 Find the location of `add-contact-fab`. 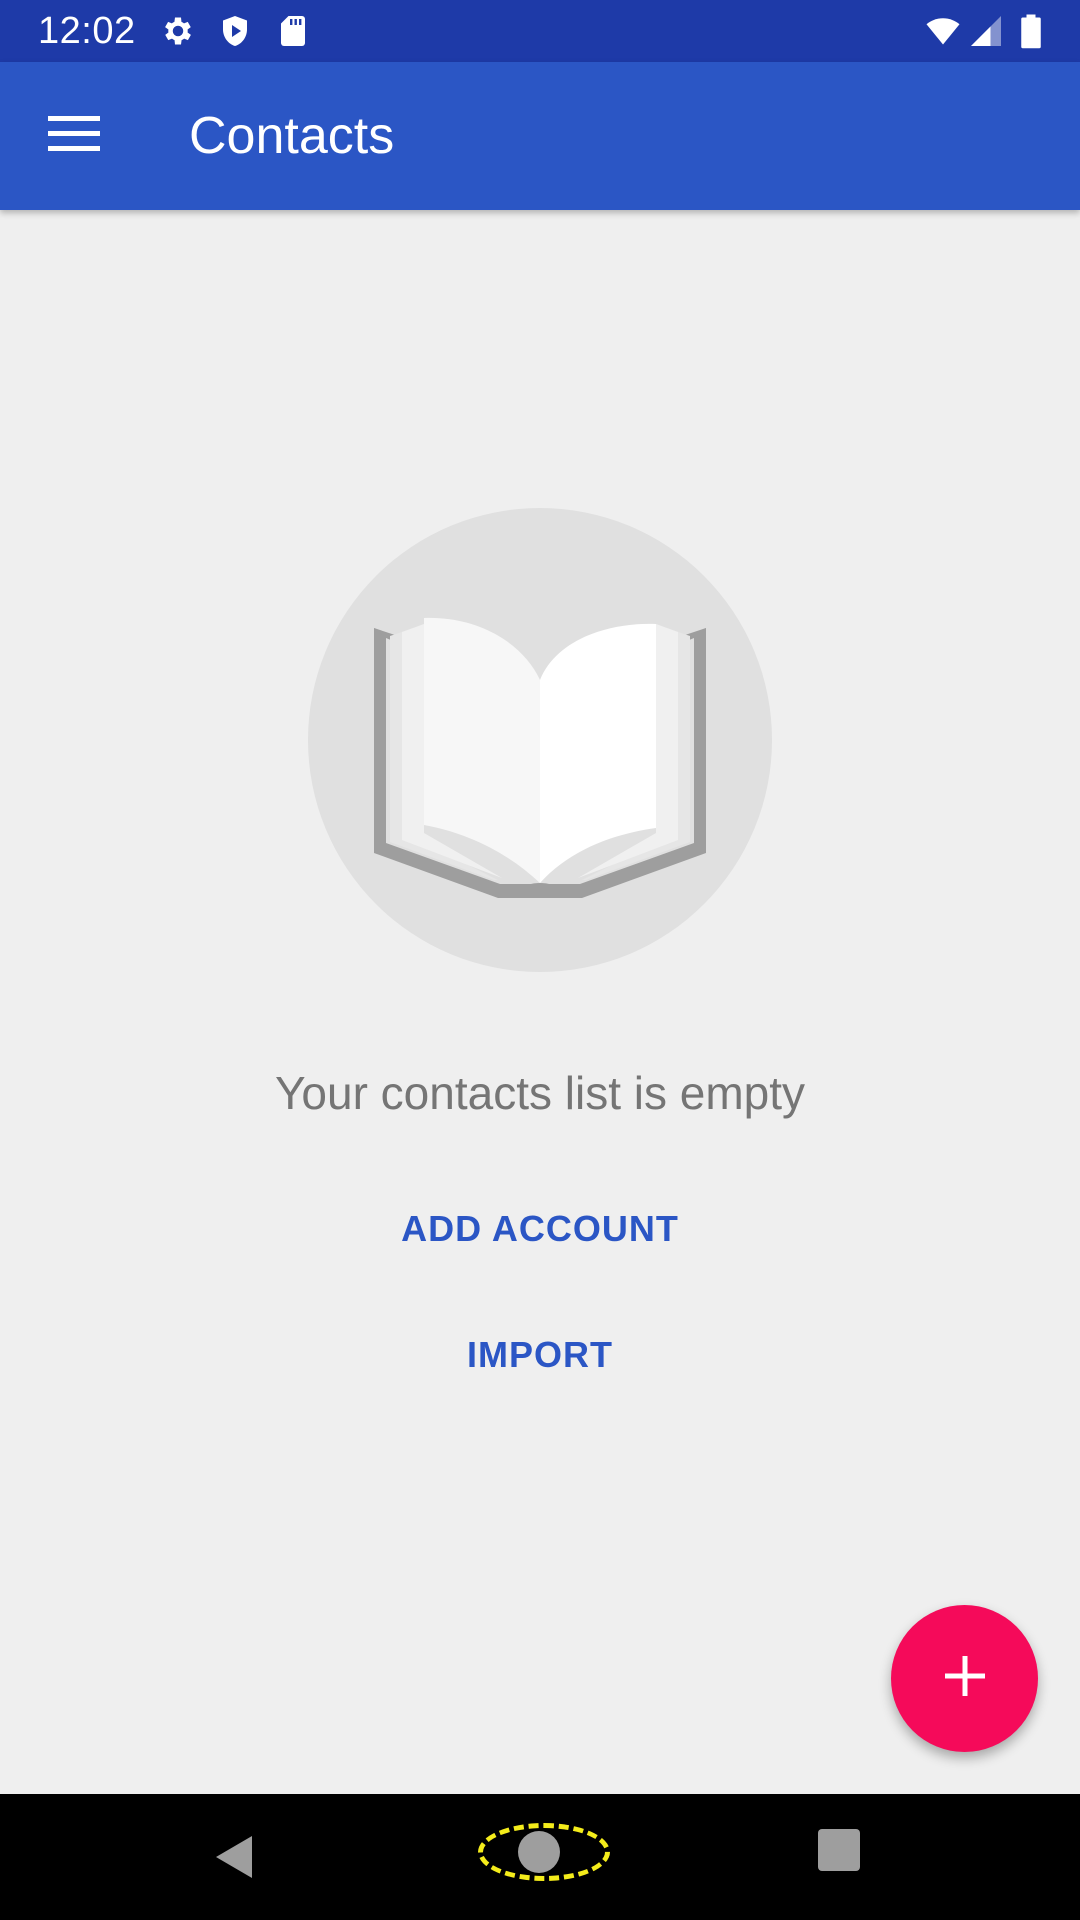

add-contact-fab is located at coordinates (964, 1678).